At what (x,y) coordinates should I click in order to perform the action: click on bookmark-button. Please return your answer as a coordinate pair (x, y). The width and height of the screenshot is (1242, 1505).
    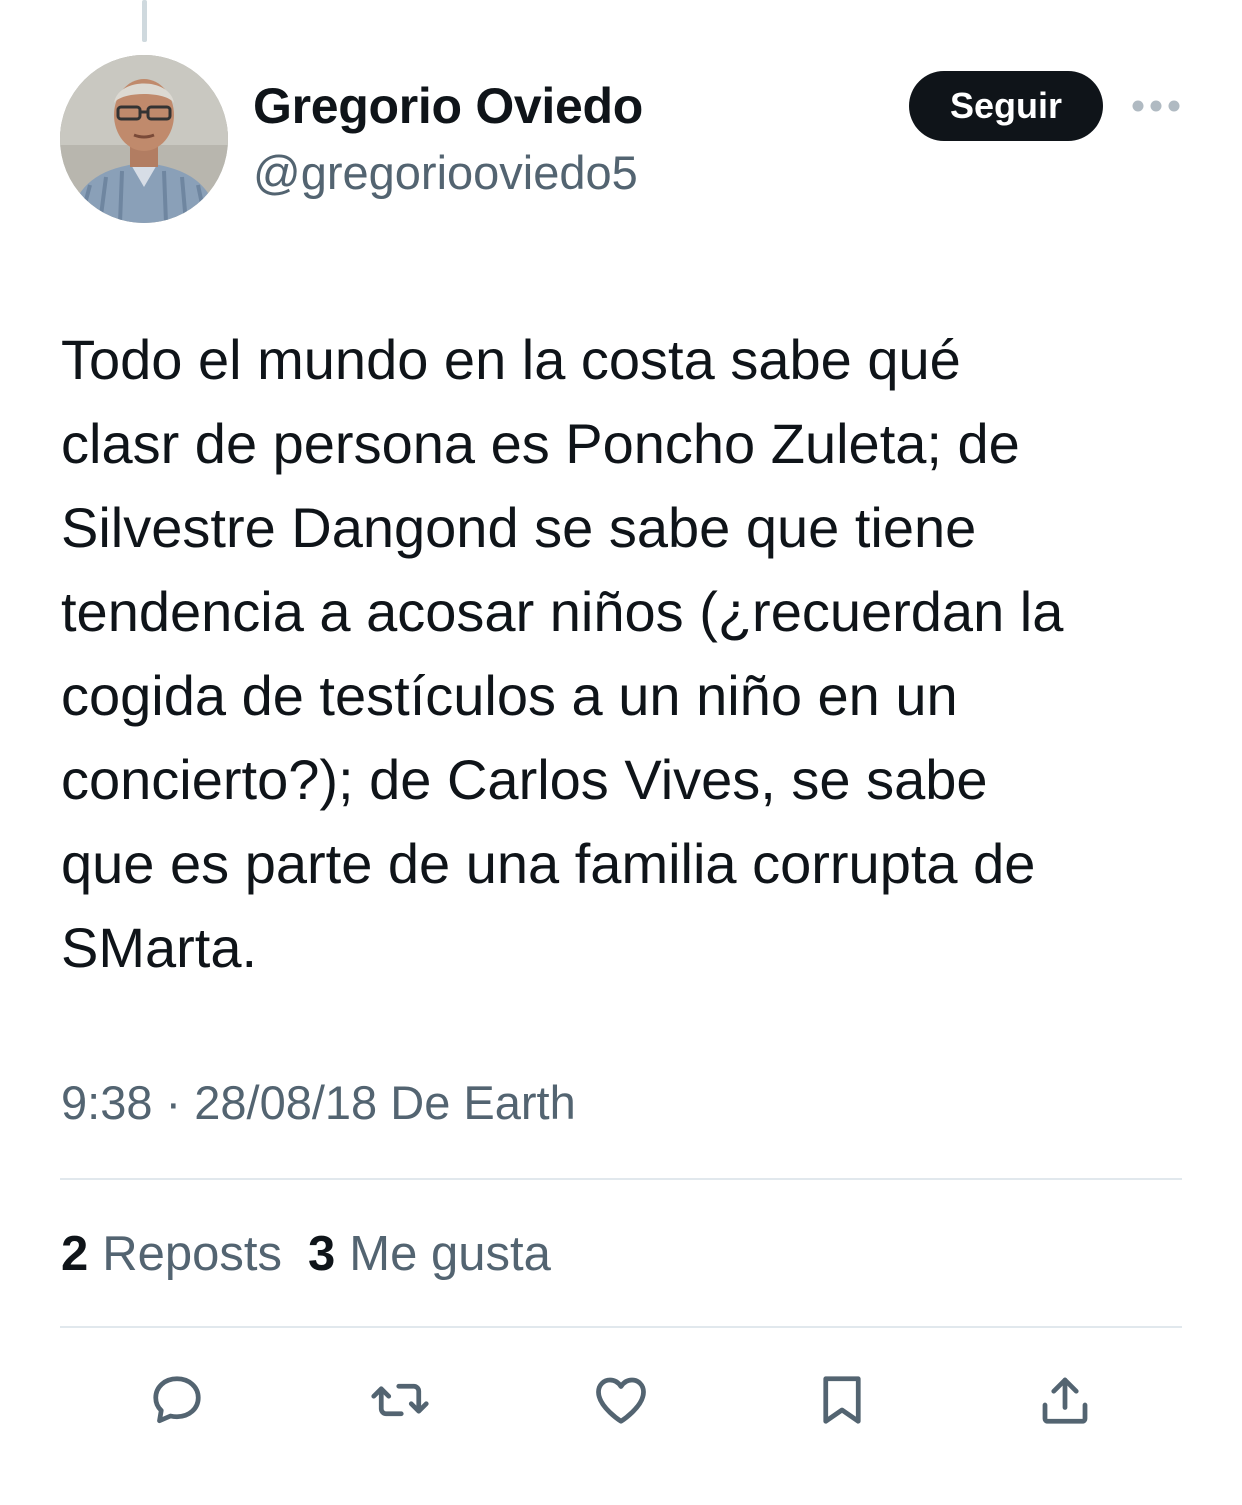
    Looking at the image, I should click on (842, 1400).